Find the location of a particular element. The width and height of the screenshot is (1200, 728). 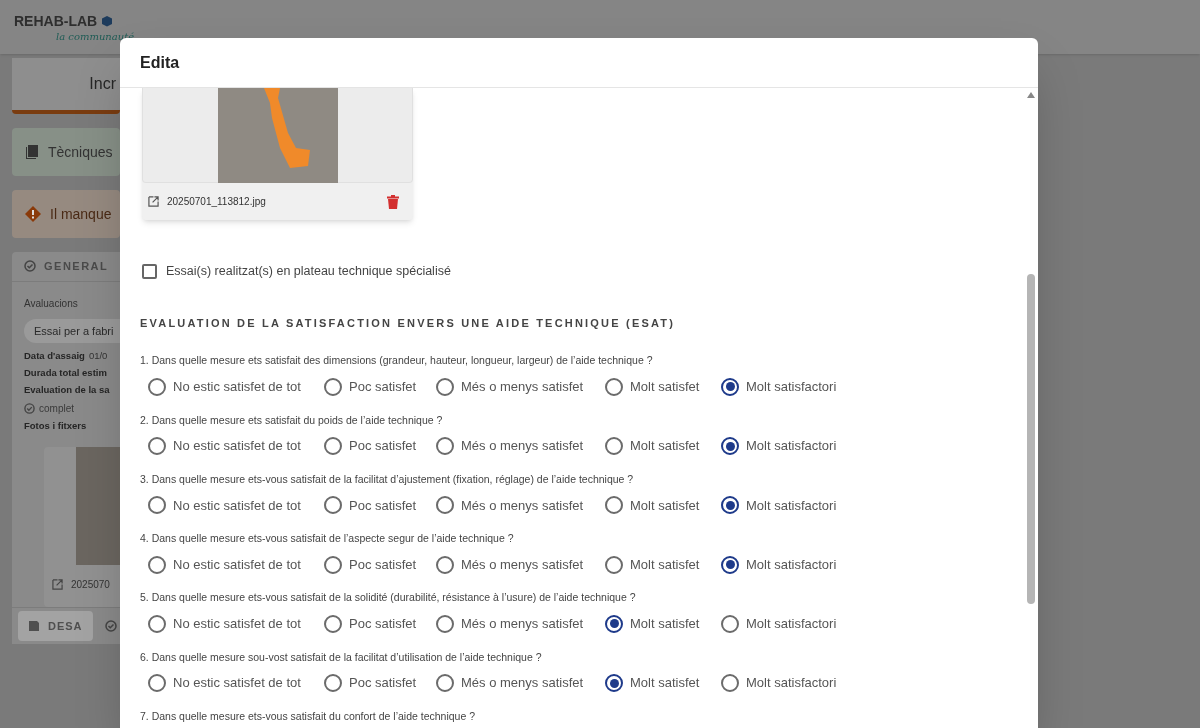

scrollbar-thumb is located at coordinates (1031, 439).